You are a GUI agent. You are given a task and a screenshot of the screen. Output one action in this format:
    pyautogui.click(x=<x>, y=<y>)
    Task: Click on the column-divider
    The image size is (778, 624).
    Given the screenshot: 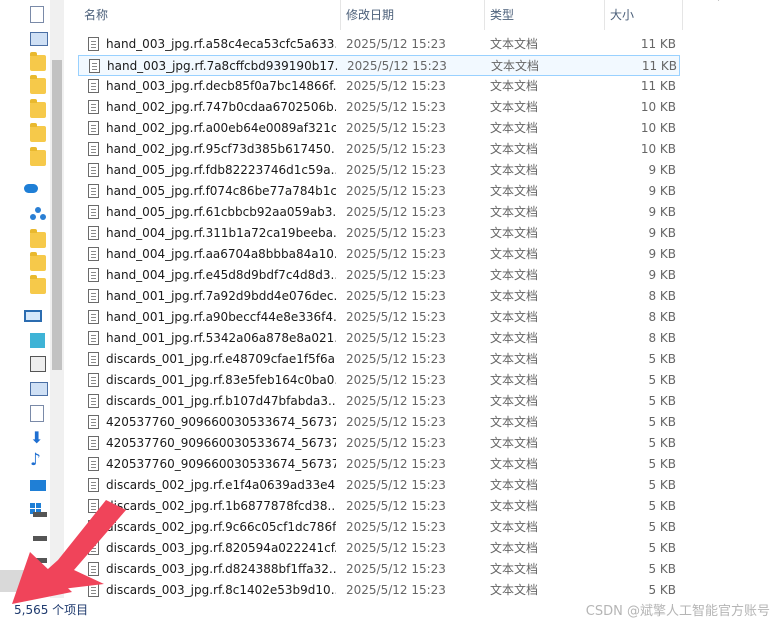 What is the action you would take?
    pyautogui.click(x=682, y=15)
    